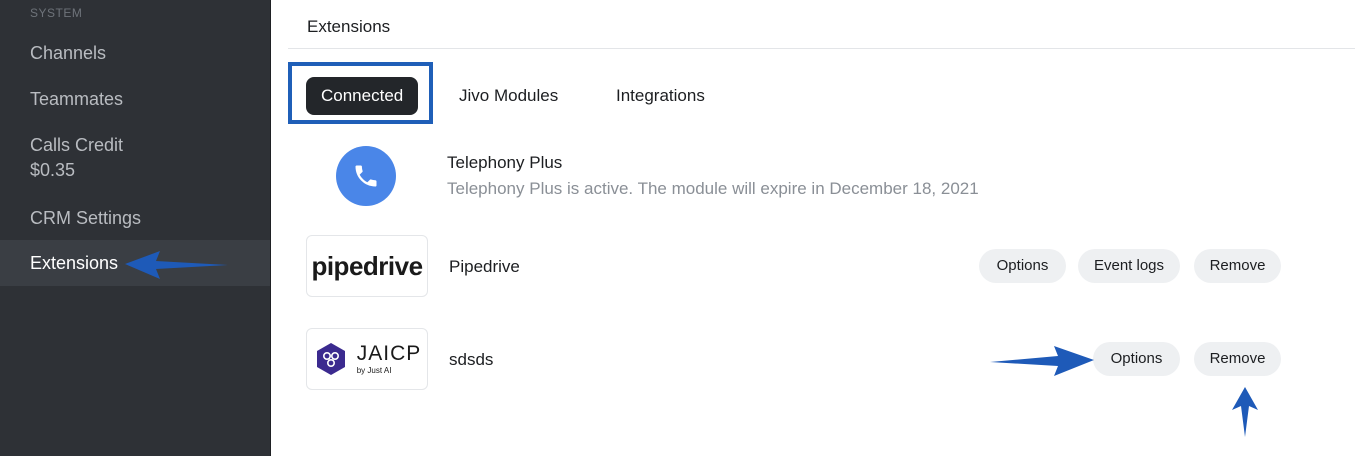 The image size is (1355, 456). I want to click on phone-icon, so click(366, 176).